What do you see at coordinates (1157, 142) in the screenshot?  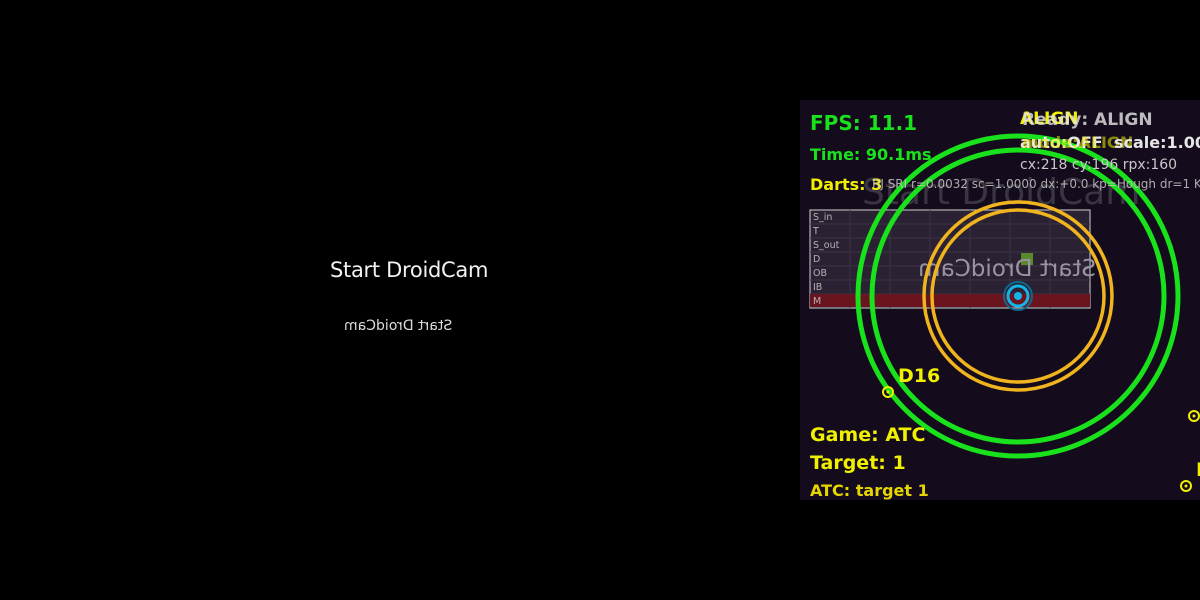 I see `scale-readout: scale:1.00` at bounding box center [1157, 142].